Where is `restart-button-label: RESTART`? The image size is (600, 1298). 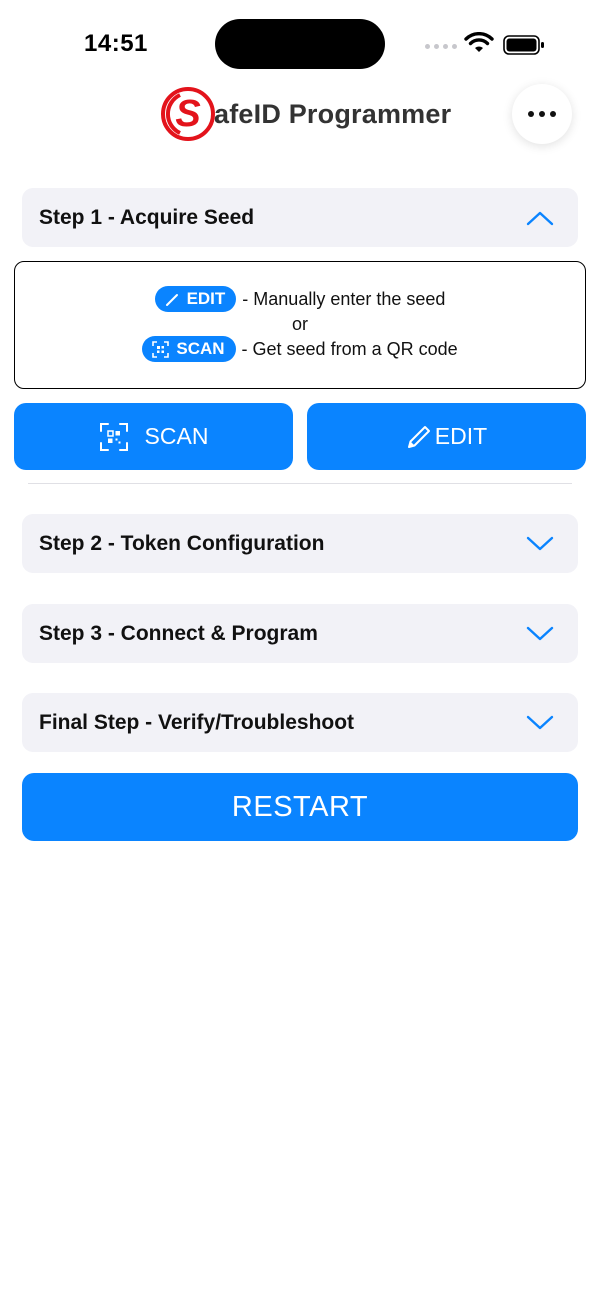 restart-button-label: RESTART is located at coordinates (300, 806).